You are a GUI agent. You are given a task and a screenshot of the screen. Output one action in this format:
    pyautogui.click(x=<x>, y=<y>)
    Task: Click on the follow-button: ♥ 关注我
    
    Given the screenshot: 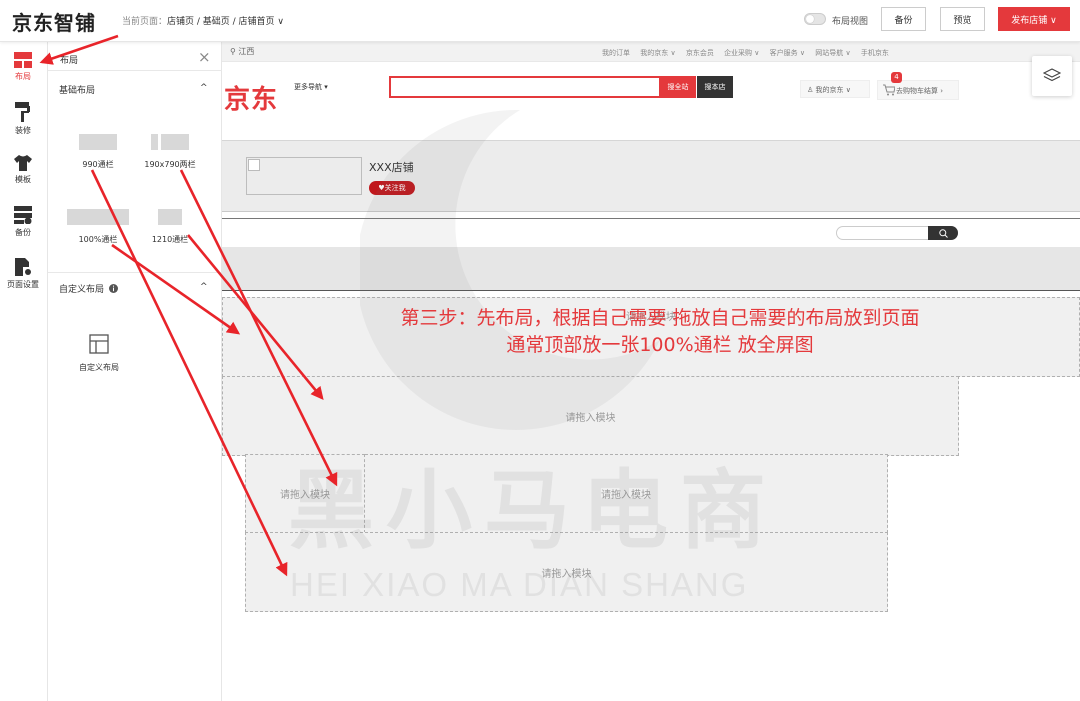 What is the action you would take?
    pyautogui.click(x=392, y=188)
    